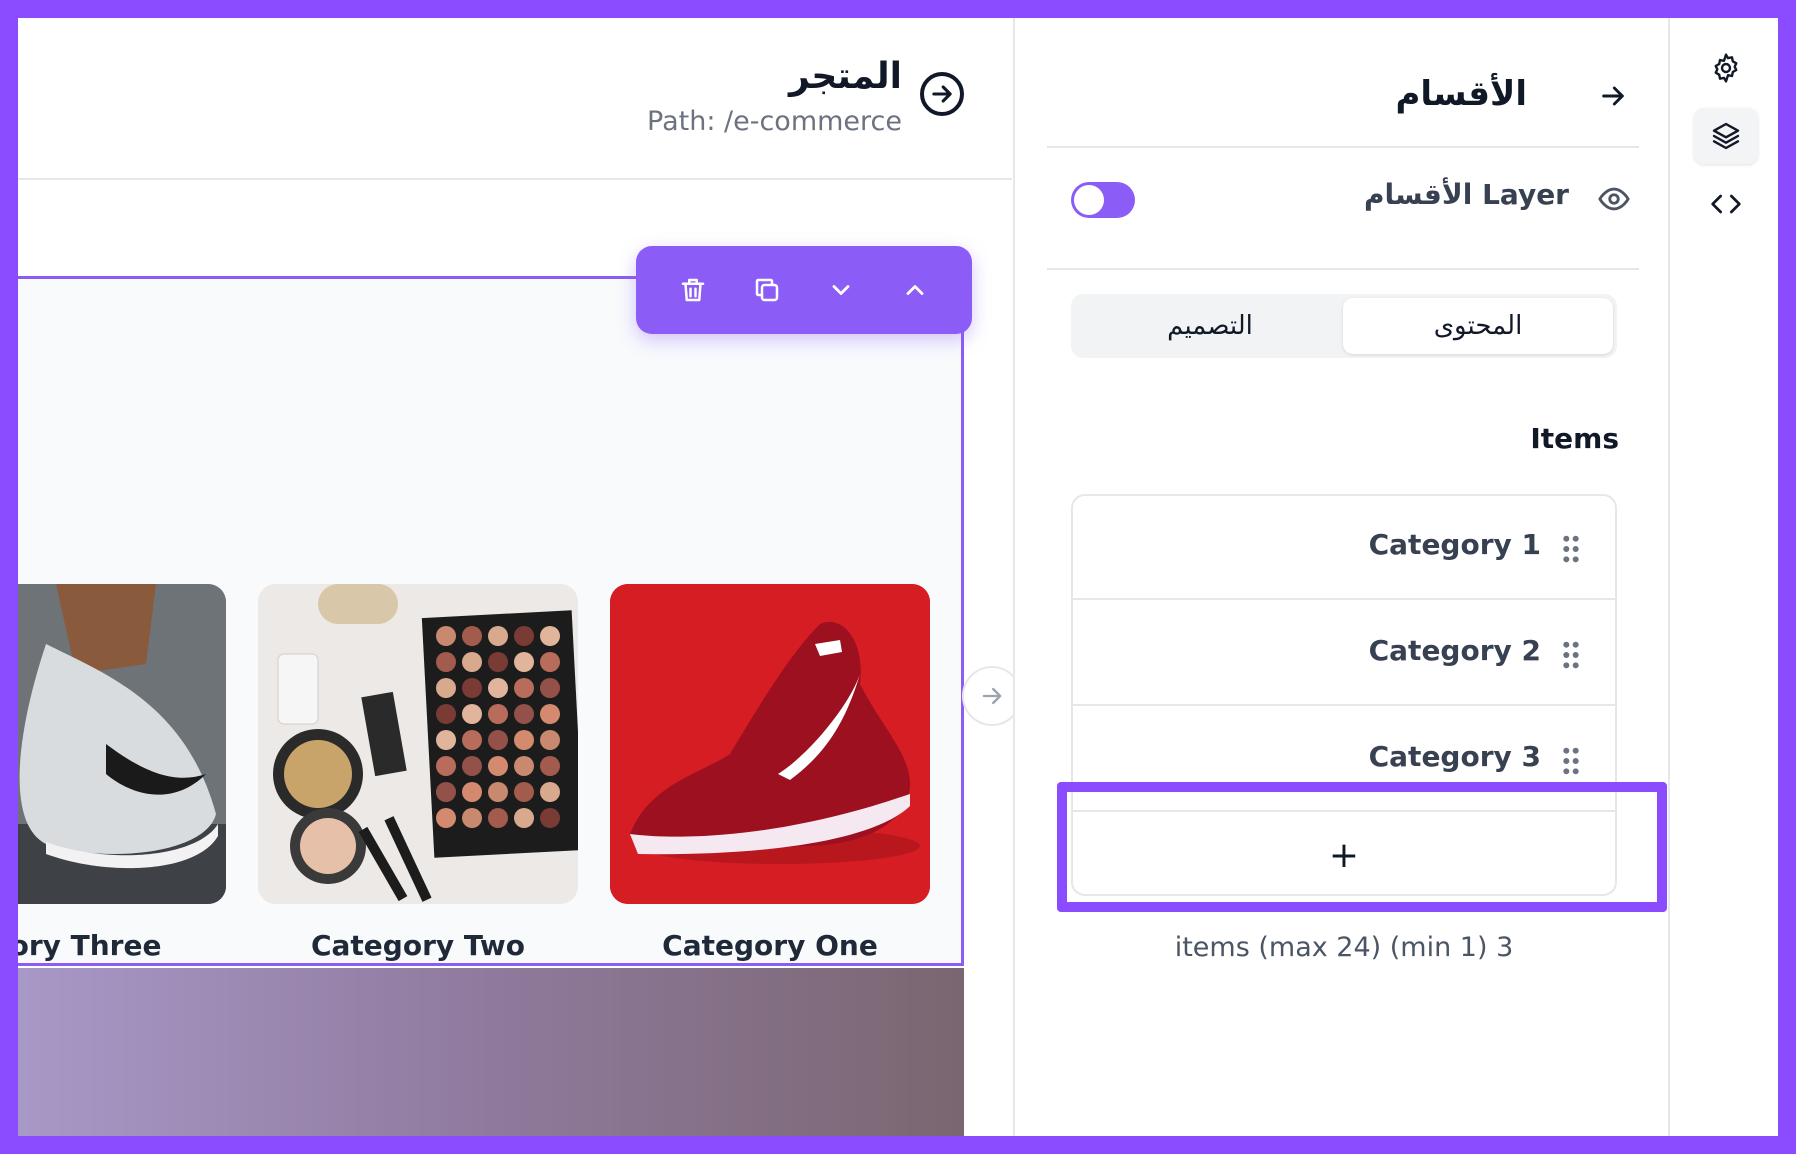  I want to click on category-label: Category Two, so click(418, 945).